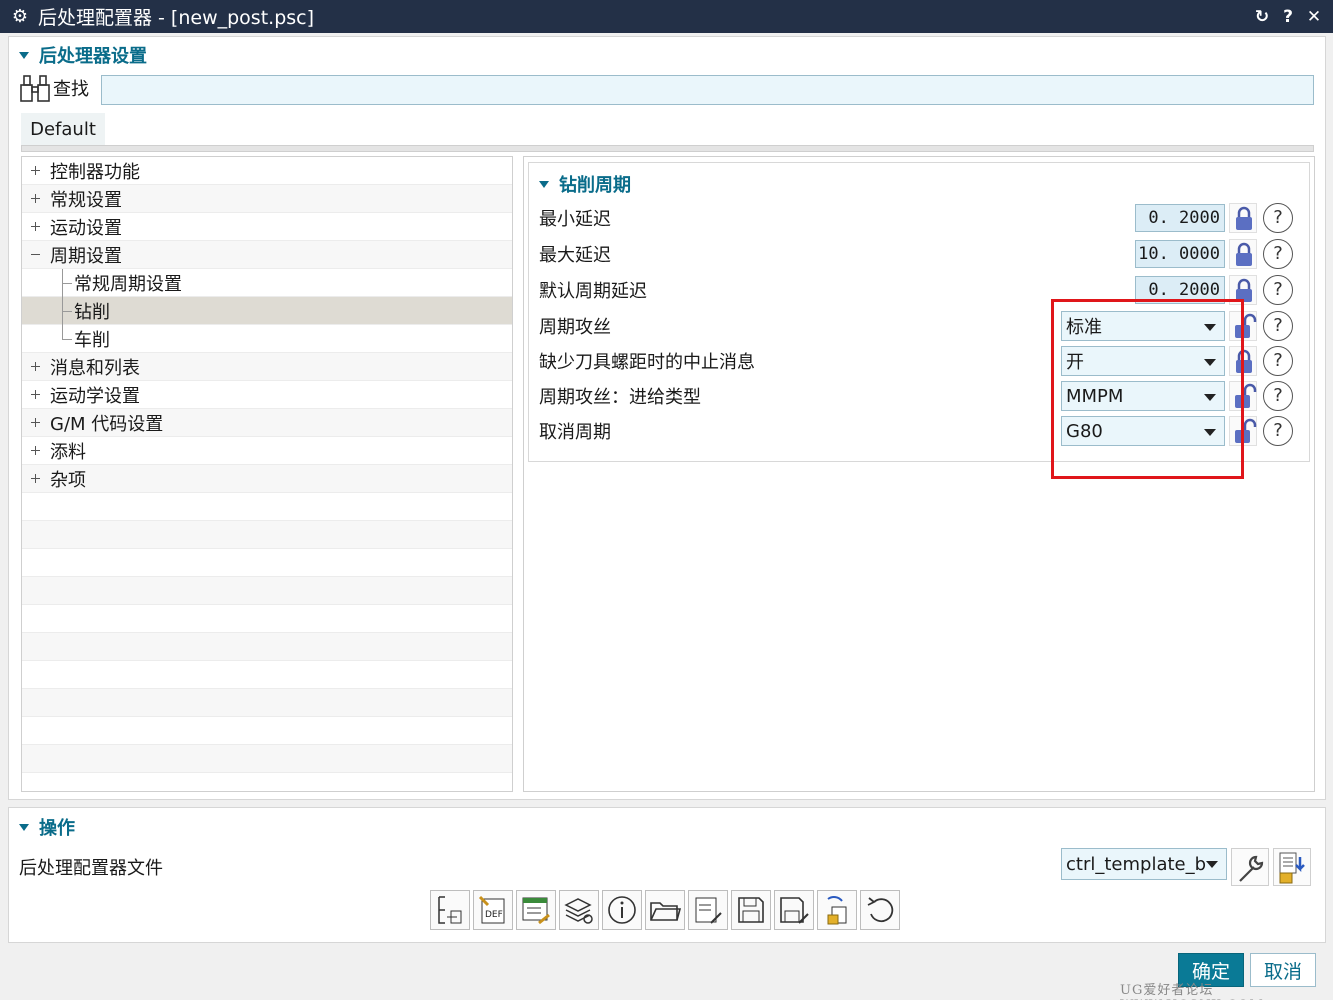 The width and height of the screenshot is (1333, 1000). I want to click on tree-item-kinematics: 运动学设置, so click(267, 395).